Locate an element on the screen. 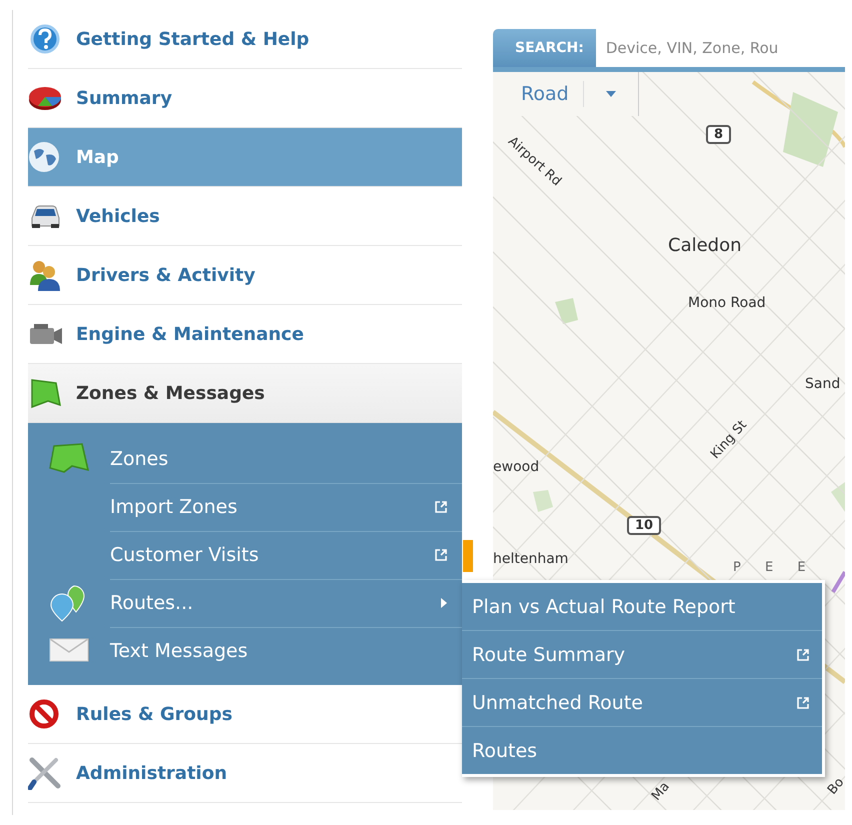 The height and width of the screenshot is (825, 852). nav-item: Getting Started & Help is located at coordinates (245, 39).